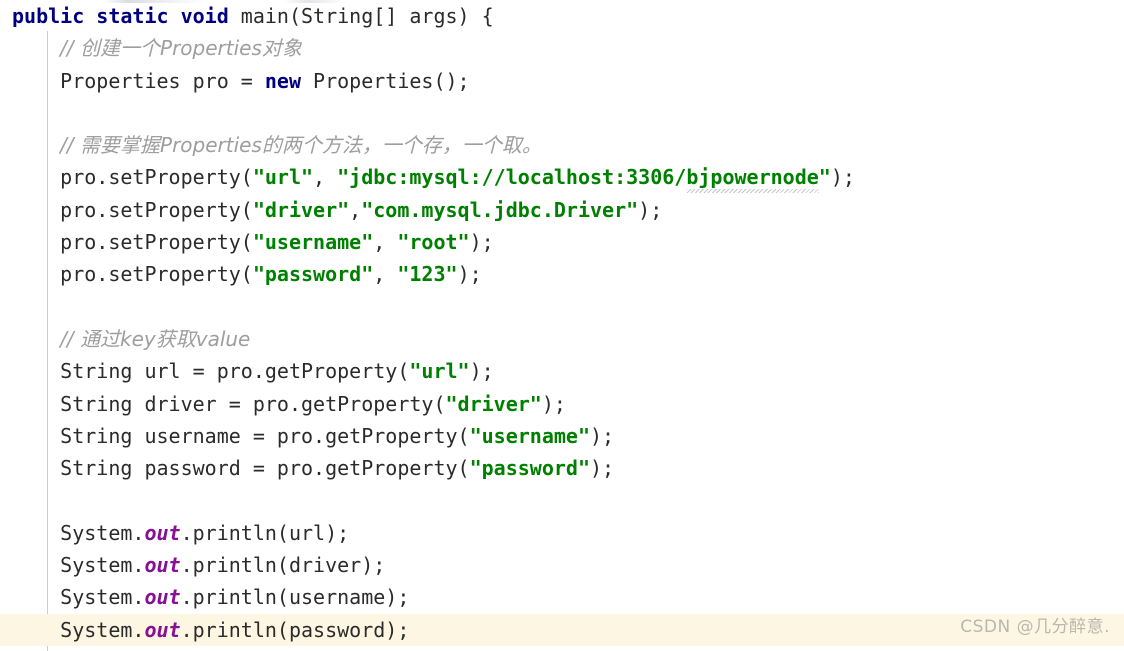  Describe the element at coordinates (181, 48) in the screenshot. I see `code-token-cmt: // 创建一个Properties对象` at that location.